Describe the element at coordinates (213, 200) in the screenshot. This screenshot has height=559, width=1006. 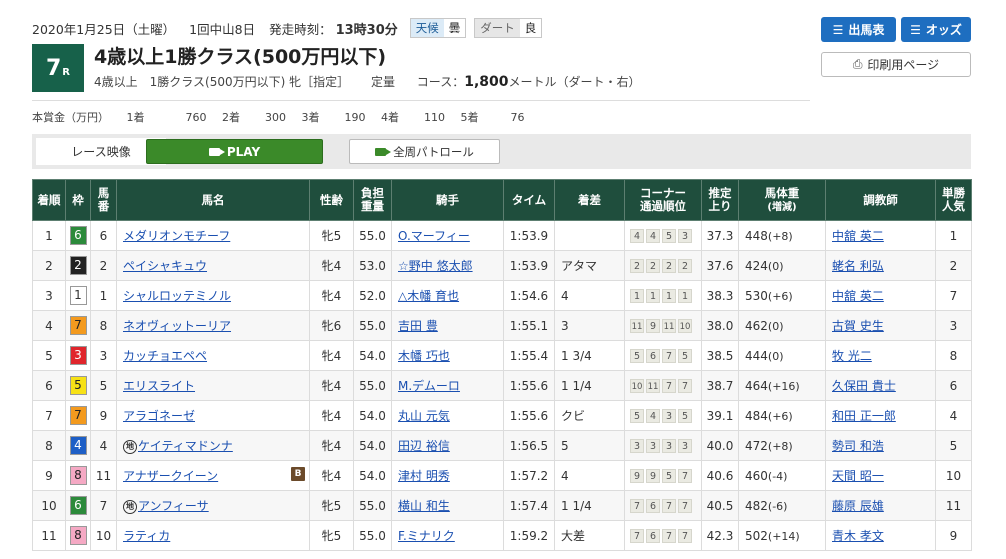
I see `col-header: 馬名` at that location.